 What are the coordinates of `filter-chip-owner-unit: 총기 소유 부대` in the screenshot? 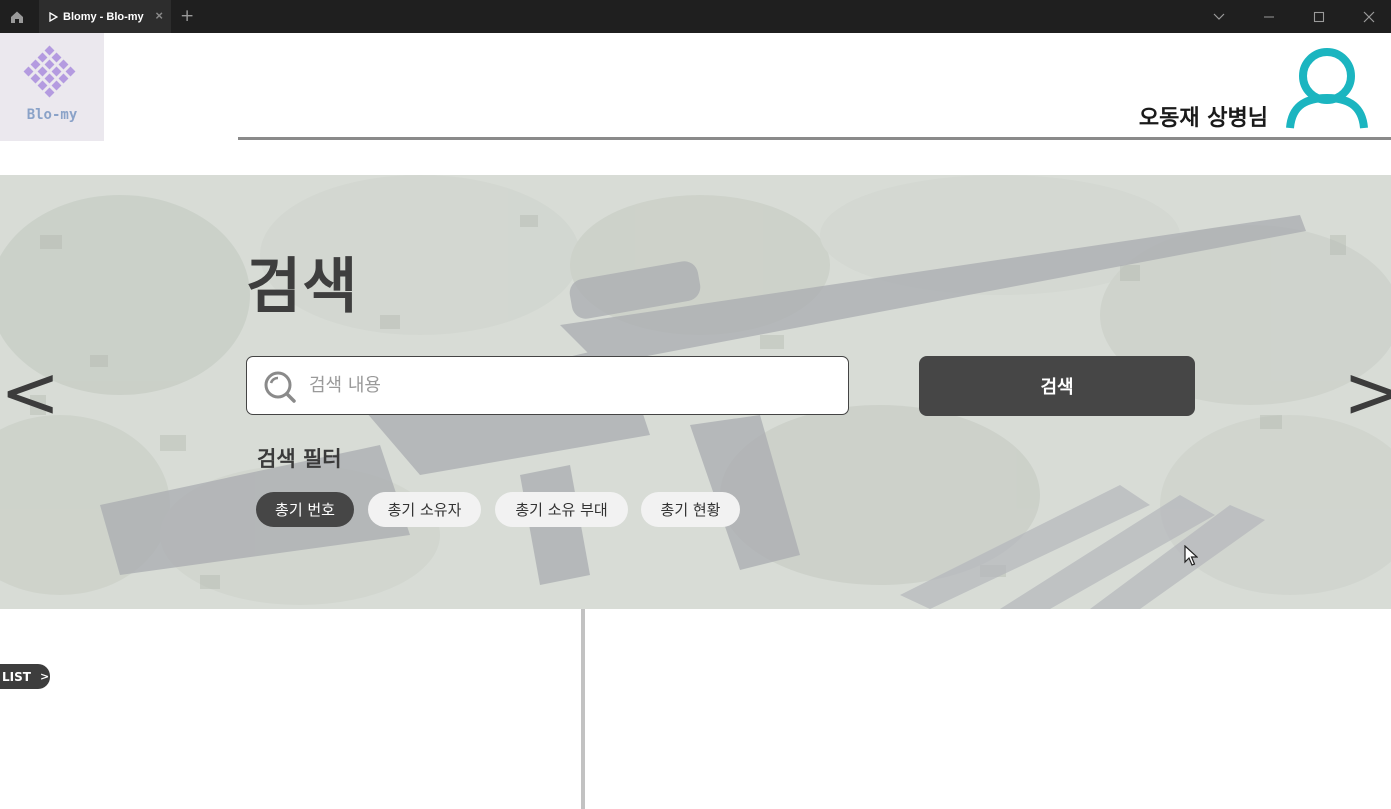 It's located at (561, 509).